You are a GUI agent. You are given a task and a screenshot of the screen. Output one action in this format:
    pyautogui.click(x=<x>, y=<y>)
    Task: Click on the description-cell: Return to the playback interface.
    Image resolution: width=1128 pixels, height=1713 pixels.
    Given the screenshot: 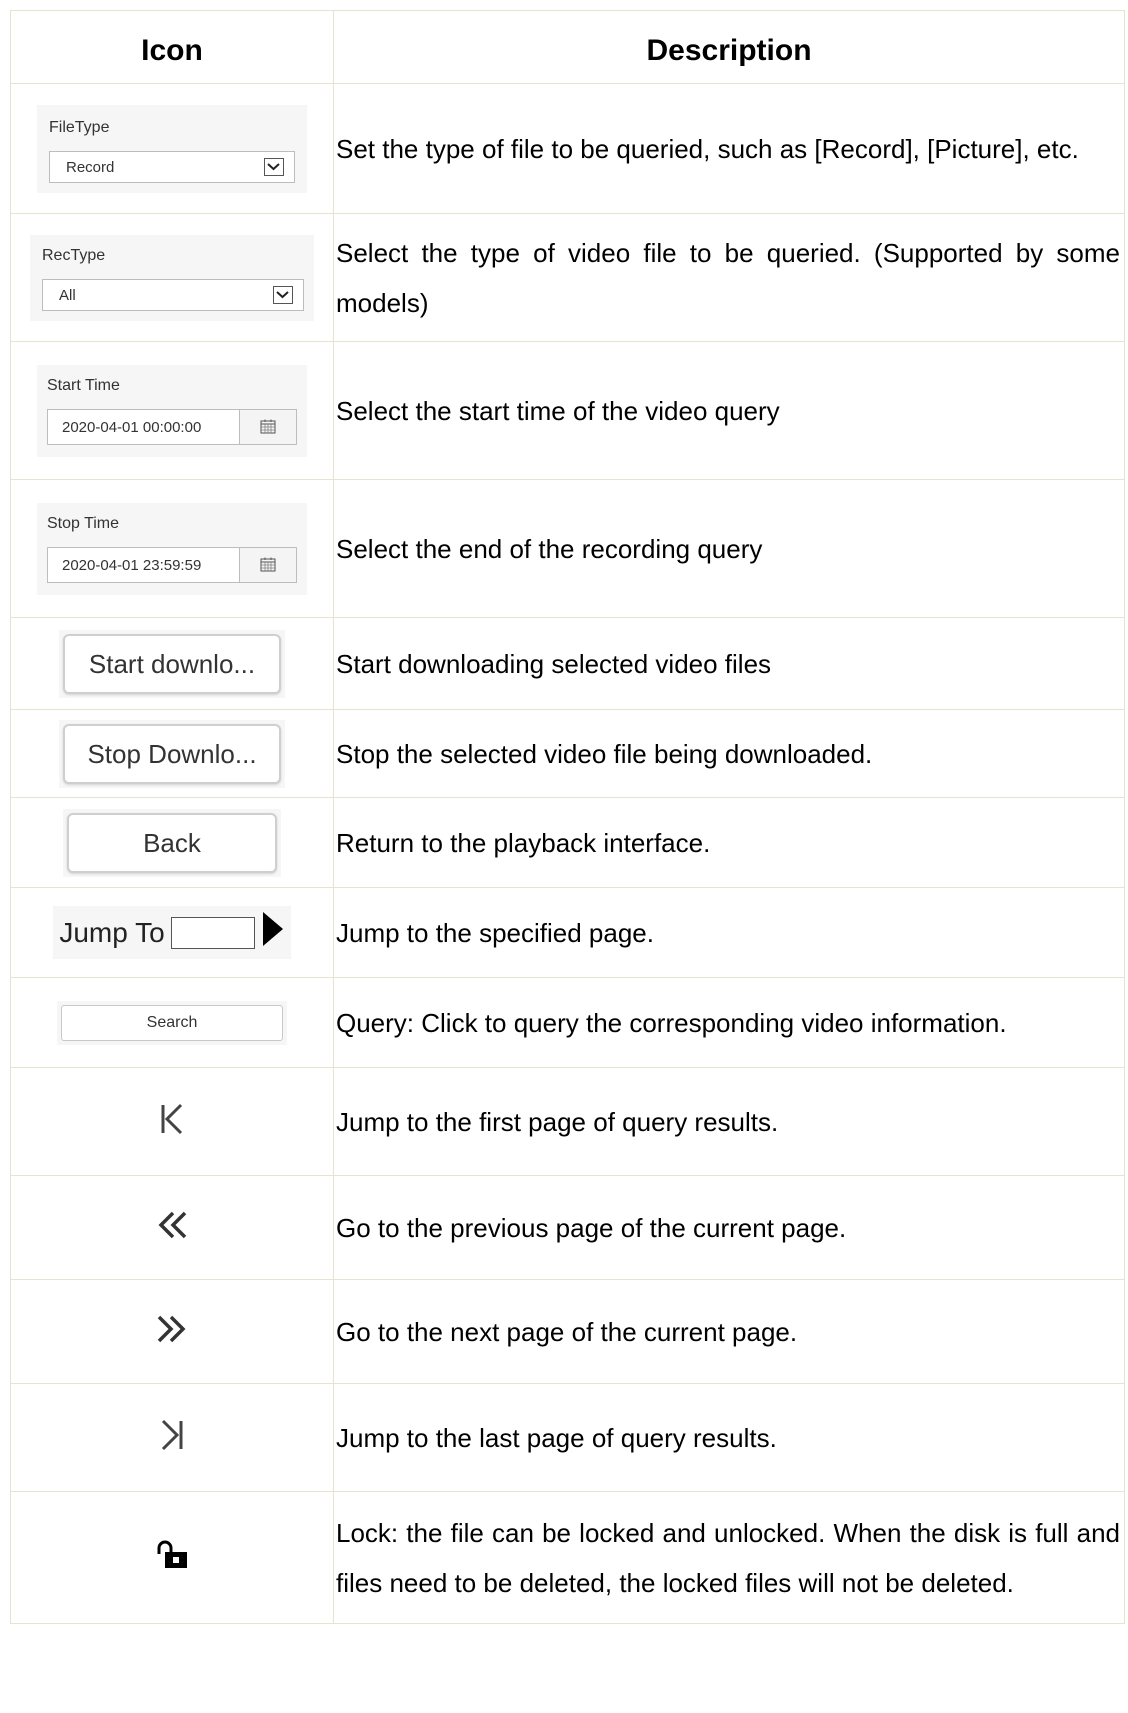 What is the action you would take?
    pyautogui.click(x=729, y=842)
    